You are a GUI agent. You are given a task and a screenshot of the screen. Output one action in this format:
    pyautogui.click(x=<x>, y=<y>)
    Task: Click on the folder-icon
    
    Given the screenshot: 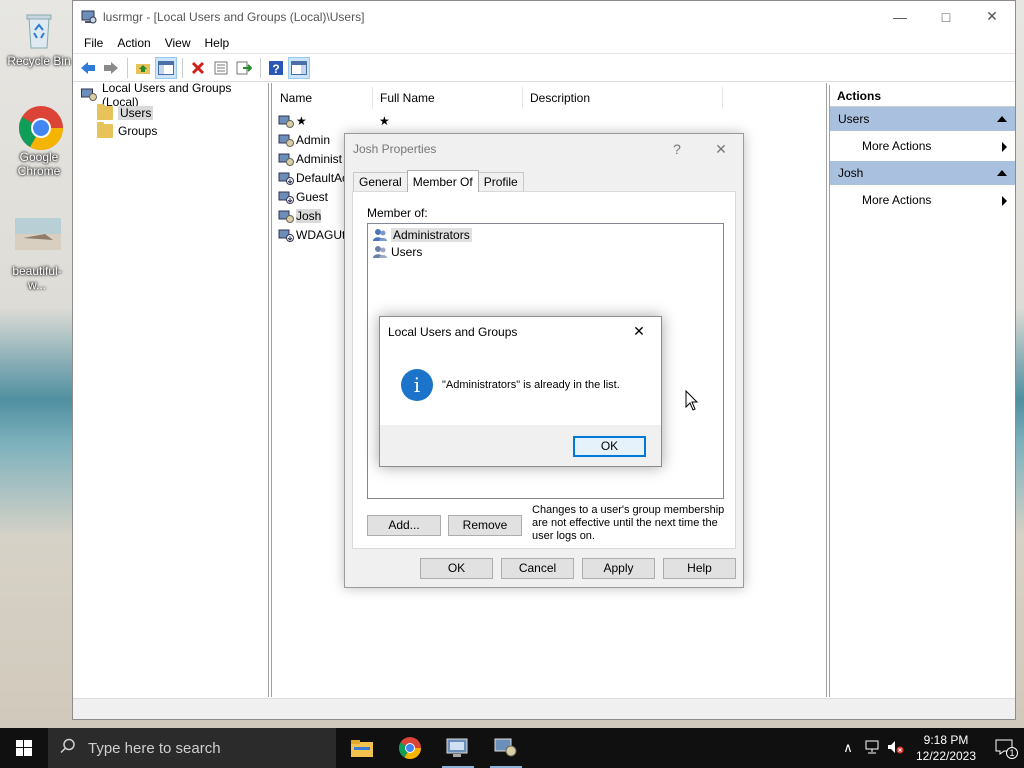 What is the action you would take?
    pyautogui.click(x=105, y=130)
    